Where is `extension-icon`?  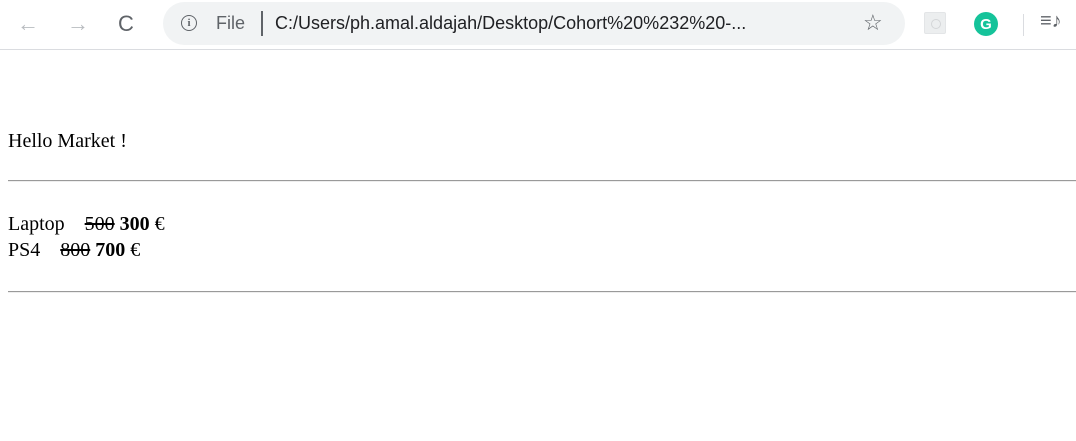
extension-icon is located at coordinates (935, 23).